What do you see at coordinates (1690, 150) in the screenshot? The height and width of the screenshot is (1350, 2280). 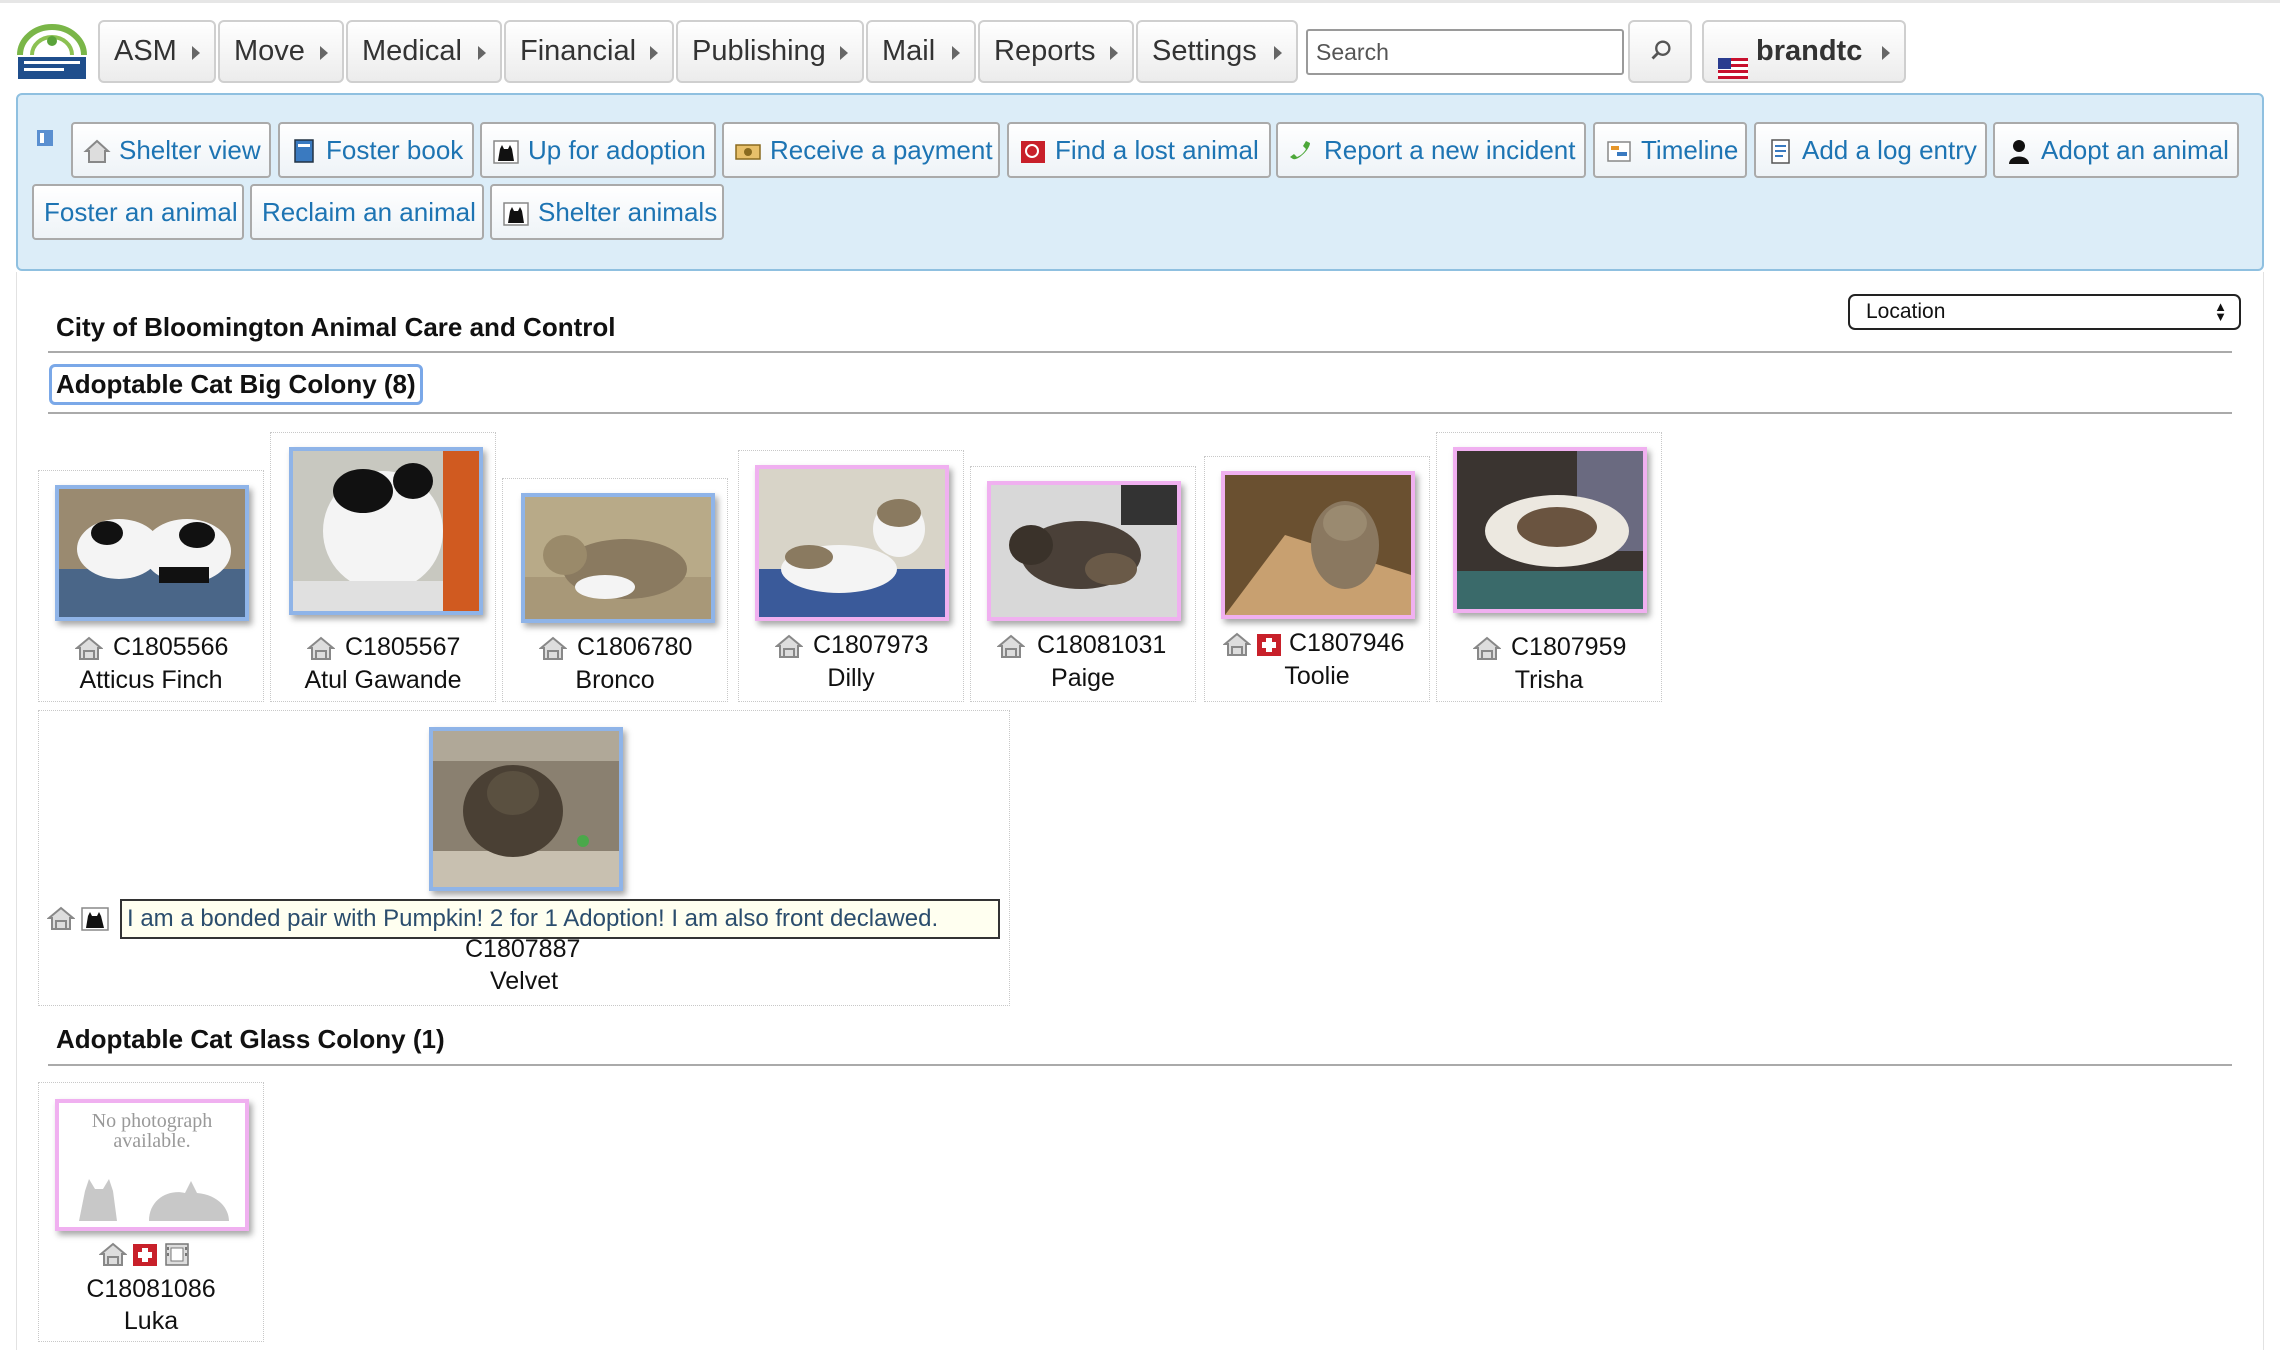 I see `link-label: Timeline` at bounding box center [1690, 150].